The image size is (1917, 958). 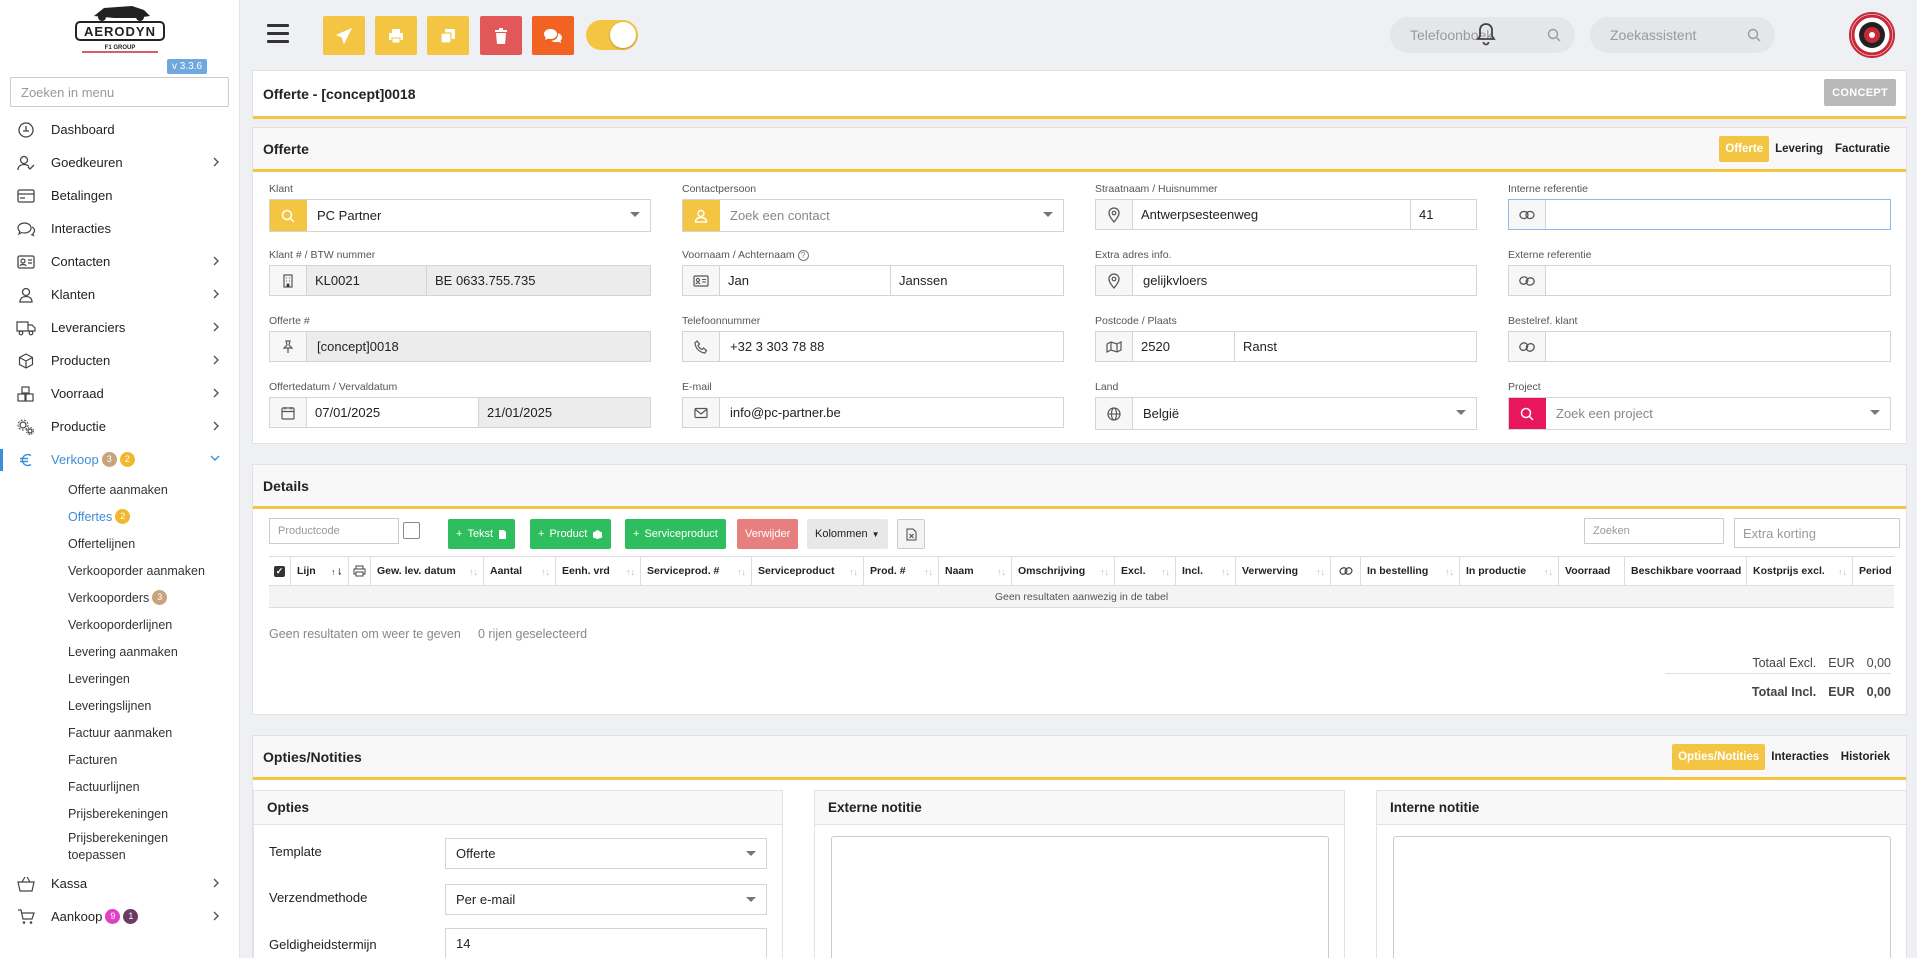 I want to click on tab-historiek: Historiek, so click(x=1865, y=757).